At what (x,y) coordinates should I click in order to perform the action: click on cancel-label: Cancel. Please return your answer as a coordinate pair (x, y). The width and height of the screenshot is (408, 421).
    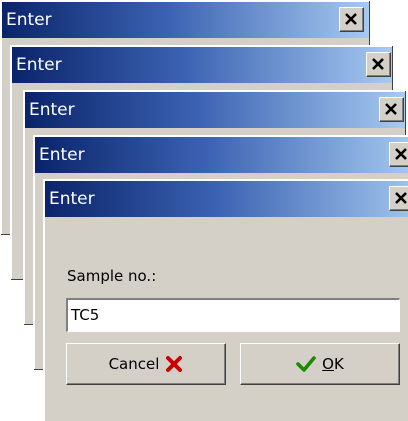
    Looking at the image, I should click on (134, 364).